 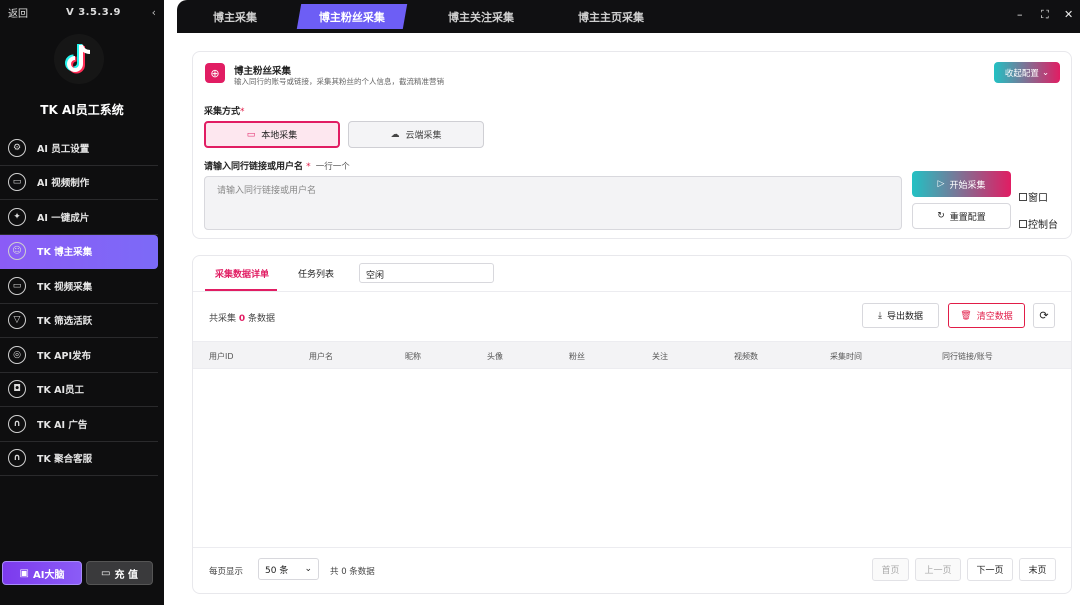 What do you see at coordinates (79, 217) in the screenshot?
I see `sidebar-item: ✦ AI 一键成片` at bounding box center [79, 217].